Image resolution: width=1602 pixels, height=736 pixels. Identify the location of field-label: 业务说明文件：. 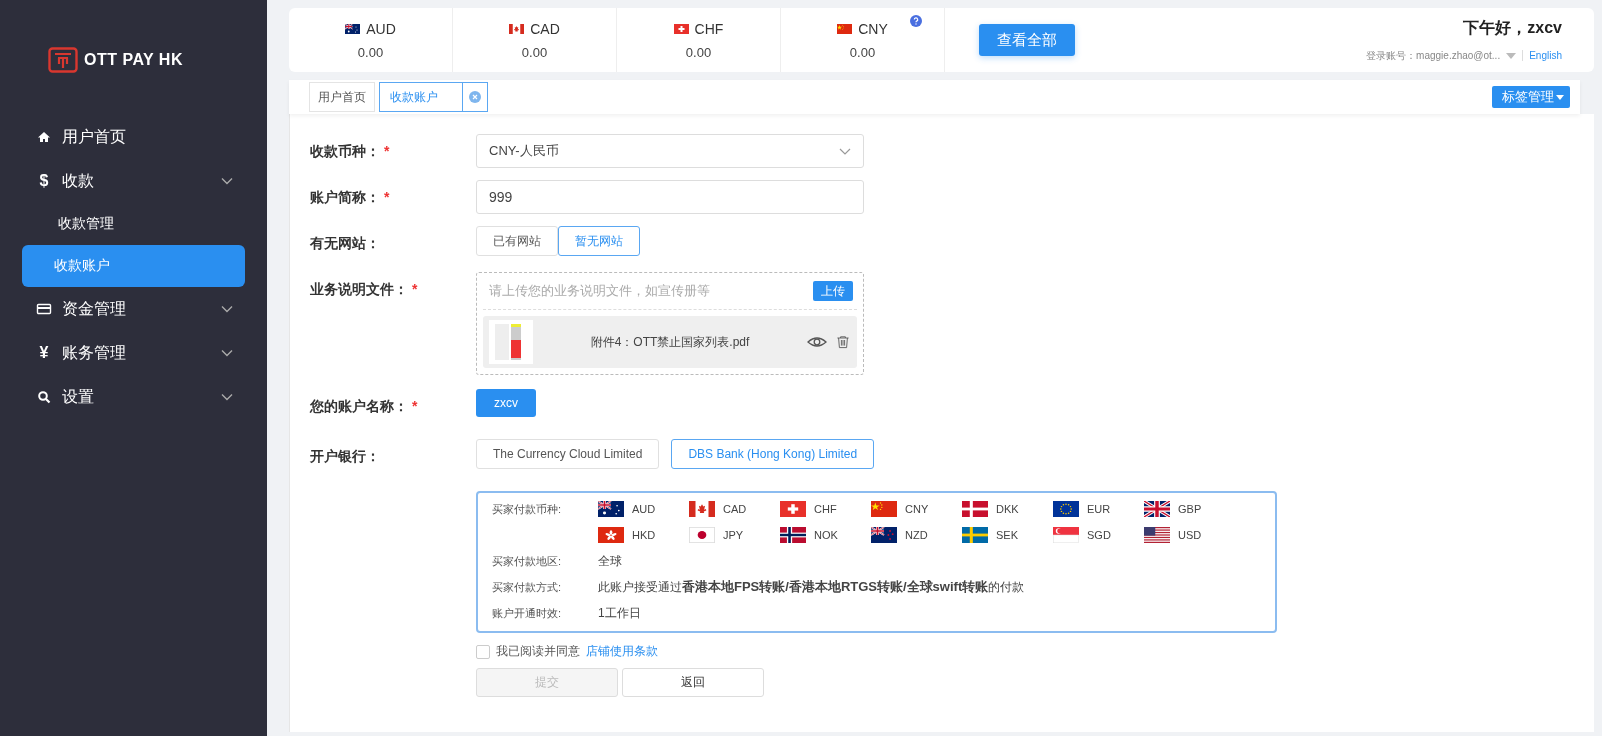
(359, 289).